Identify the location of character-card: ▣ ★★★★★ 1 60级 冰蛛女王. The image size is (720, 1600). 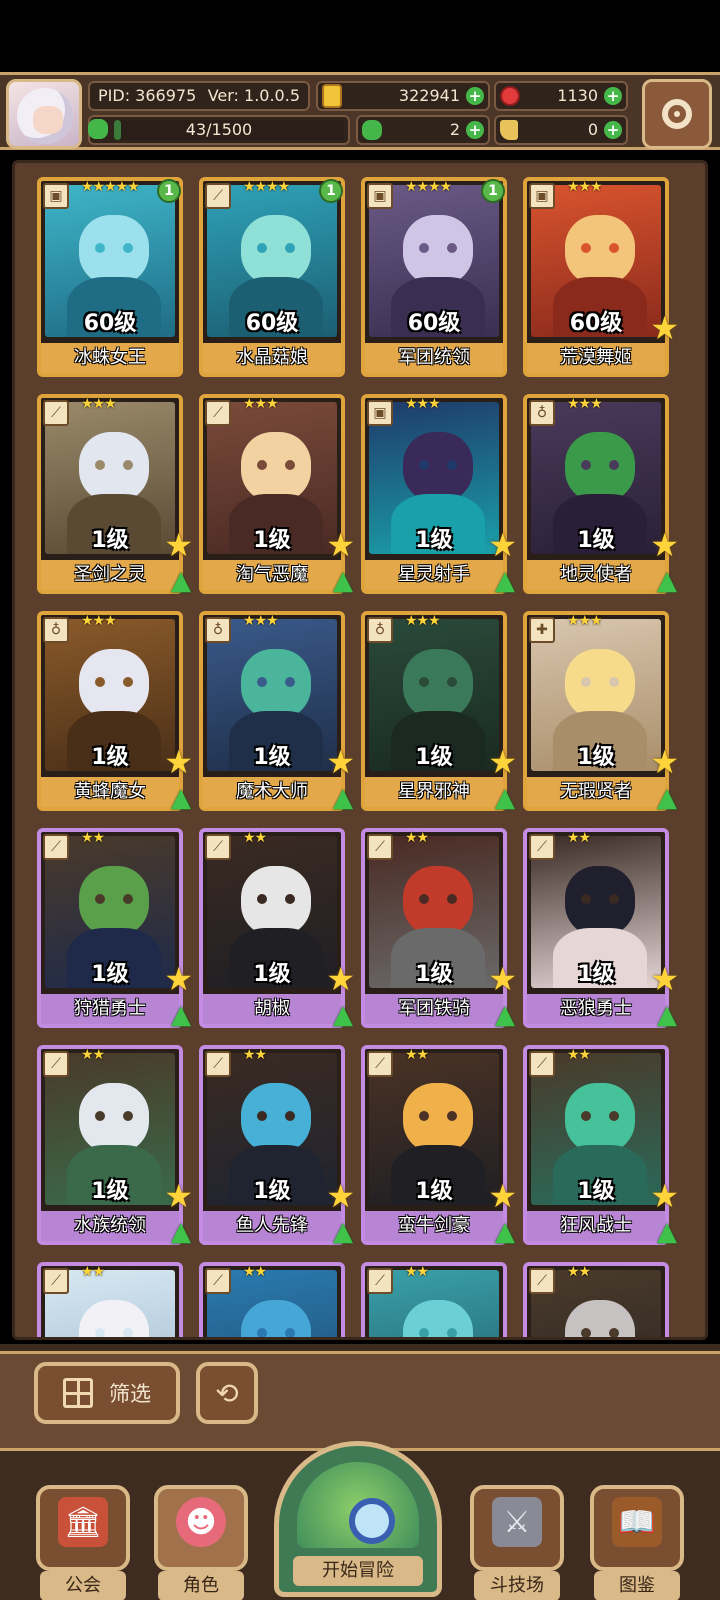
(110, 277).